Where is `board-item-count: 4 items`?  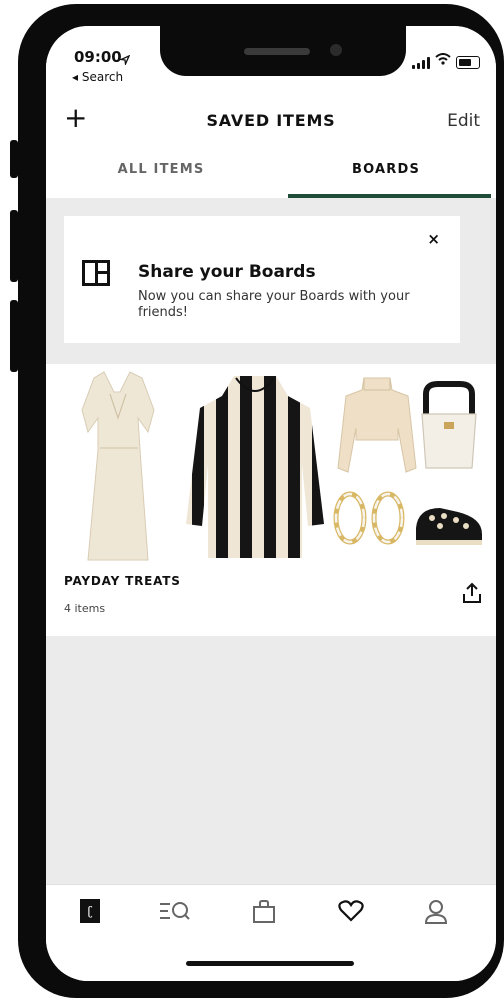
board-item-count: 4 items is located at coordinates (85, 608).